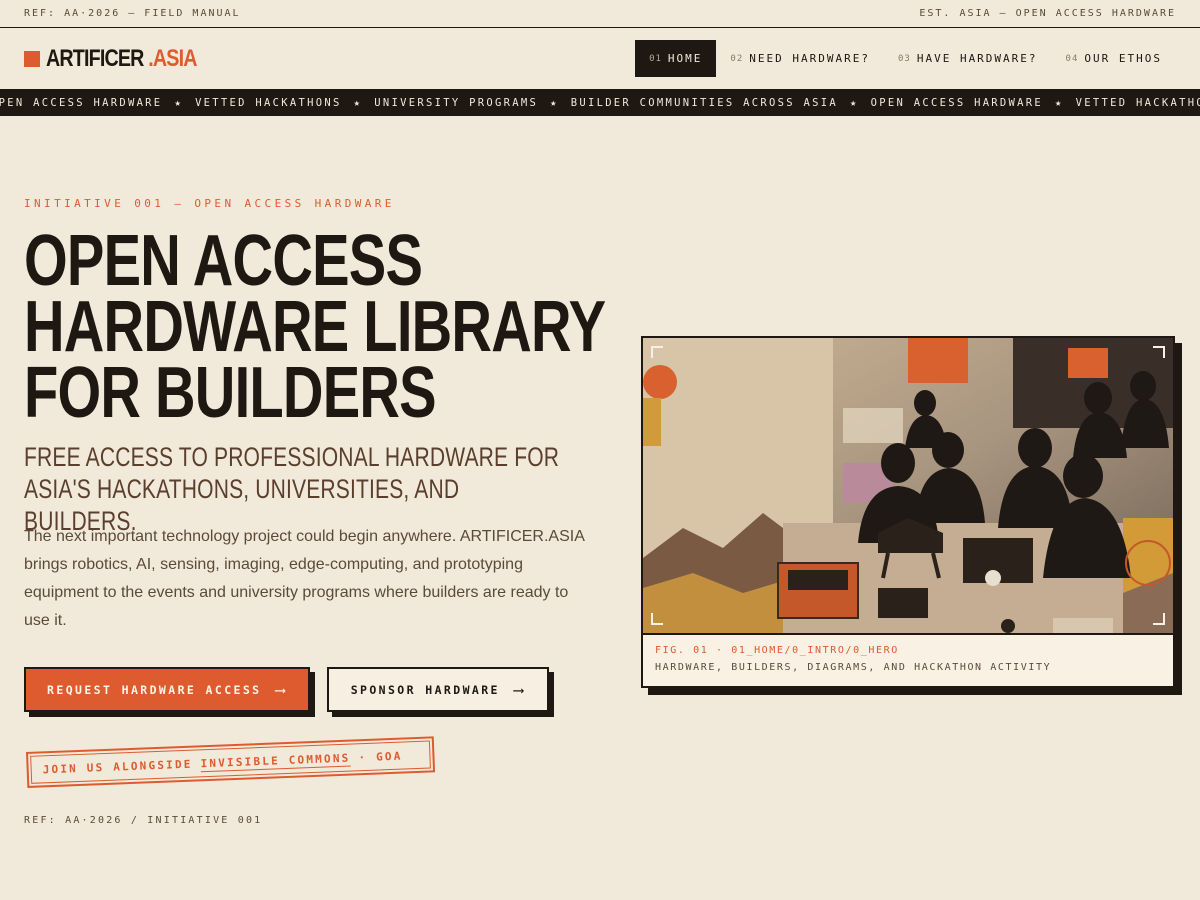 The image size is (1200, 900). What do you see at coordinates (655, 58) in the screenshot?
I see `nav-item-number: 01` at bounding box center [655, 58].